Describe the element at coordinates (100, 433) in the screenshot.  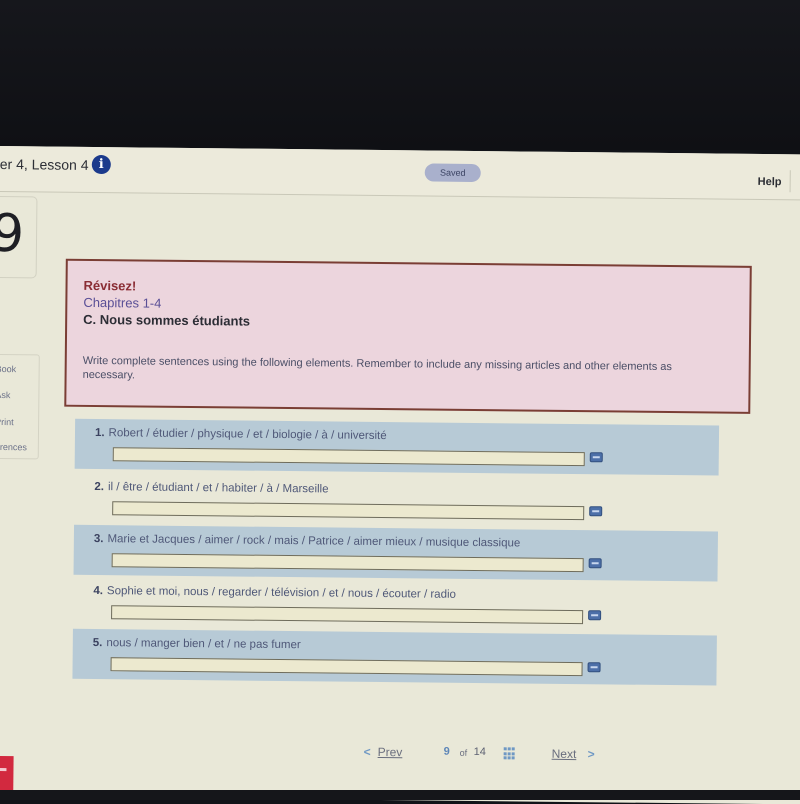
I see `question-number-label: 1.` at that location.